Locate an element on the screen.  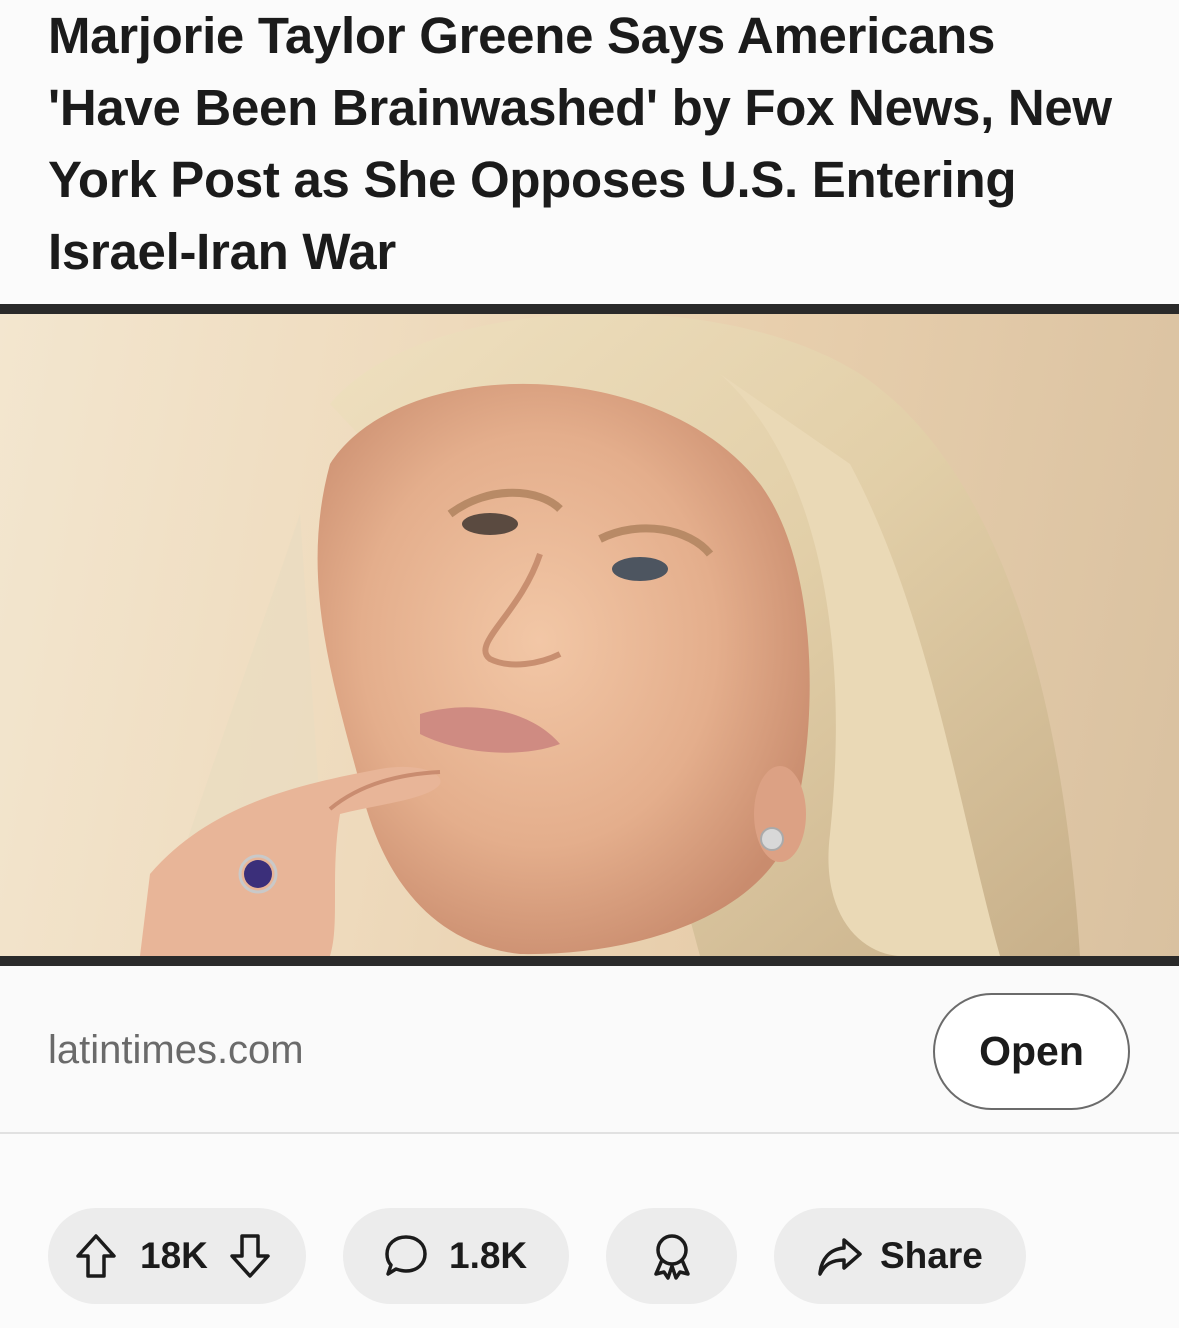
link-domain: latintimes.com is located at coordinates (176, 1050).